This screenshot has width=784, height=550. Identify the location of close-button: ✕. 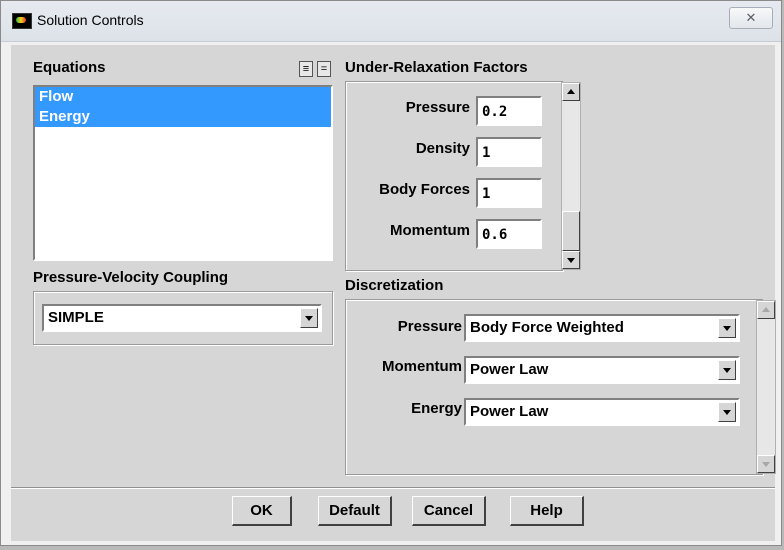
(751, 18).